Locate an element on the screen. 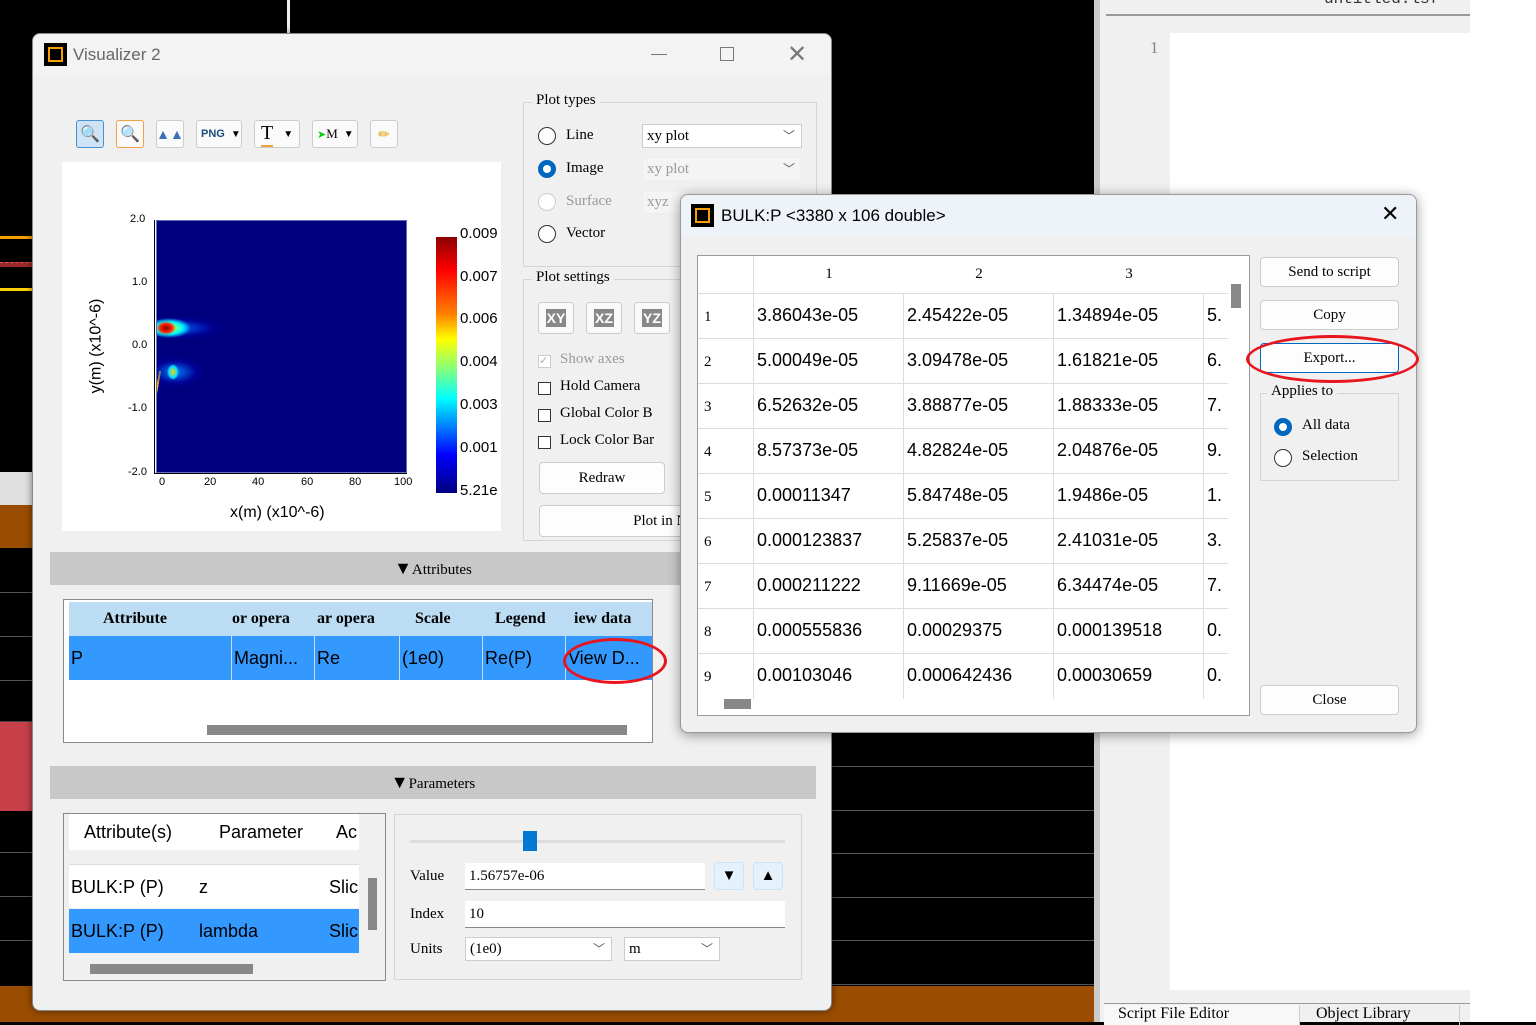  tab-script-file-editor: Script File Editor is located at coordinates (1202, 1015).